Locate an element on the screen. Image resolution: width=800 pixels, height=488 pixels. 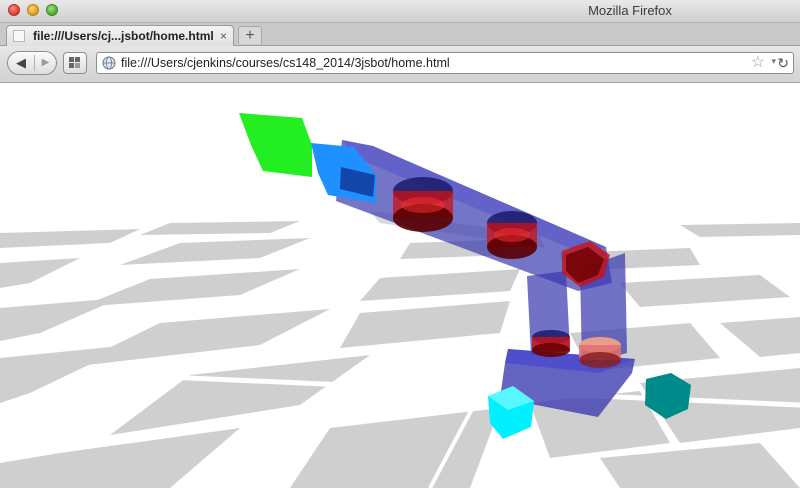
forward-button: ▶ is located at coordinates (45, 63).